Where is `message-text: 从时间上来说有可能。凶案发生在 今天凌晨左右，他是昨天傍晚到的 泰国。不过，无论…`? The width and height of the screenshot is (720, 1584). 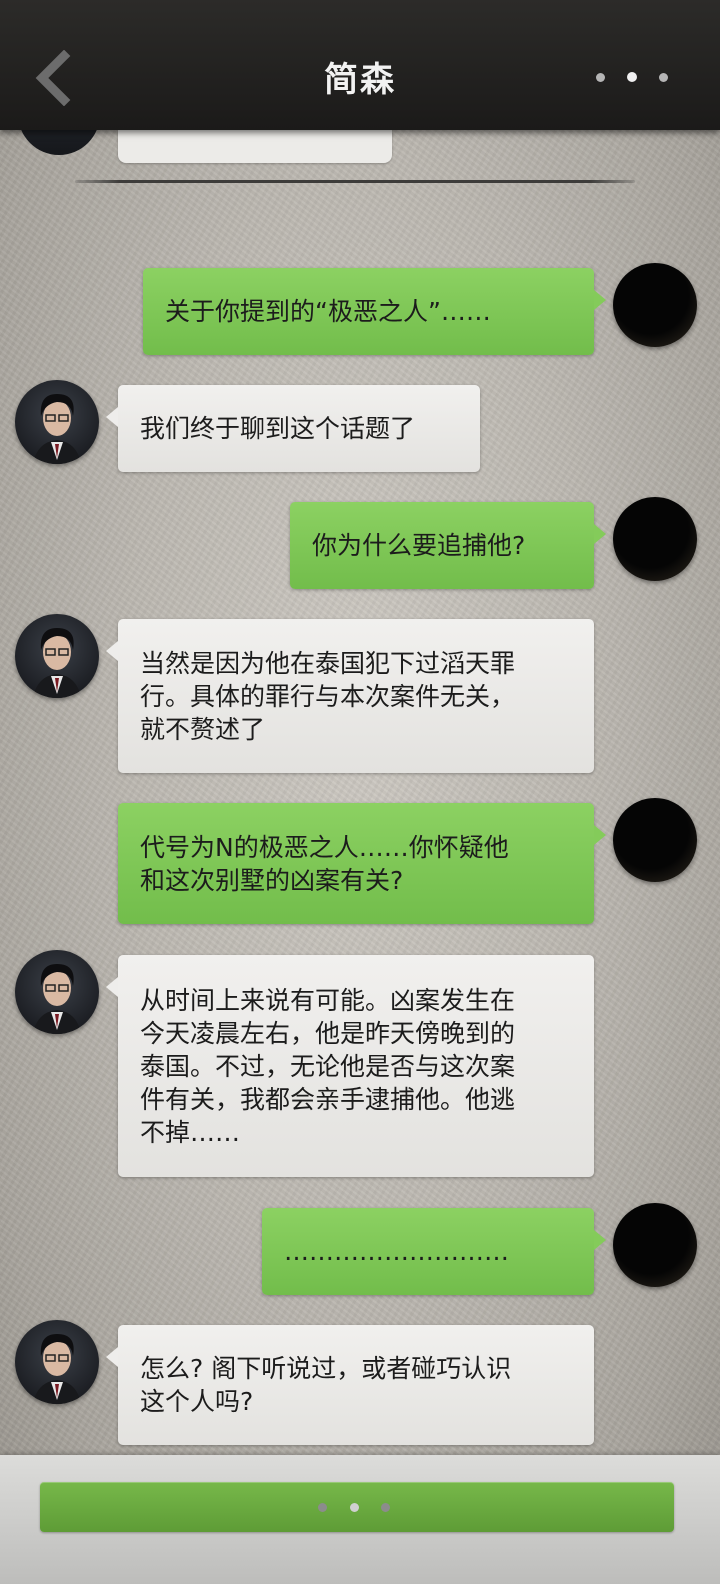 message-text: 从时间上来说有可能。凶案发生在 今天凌晨左右，他是昨天傍晚到的 泰国。不过，无论… is located at coordinates (328, 1066).